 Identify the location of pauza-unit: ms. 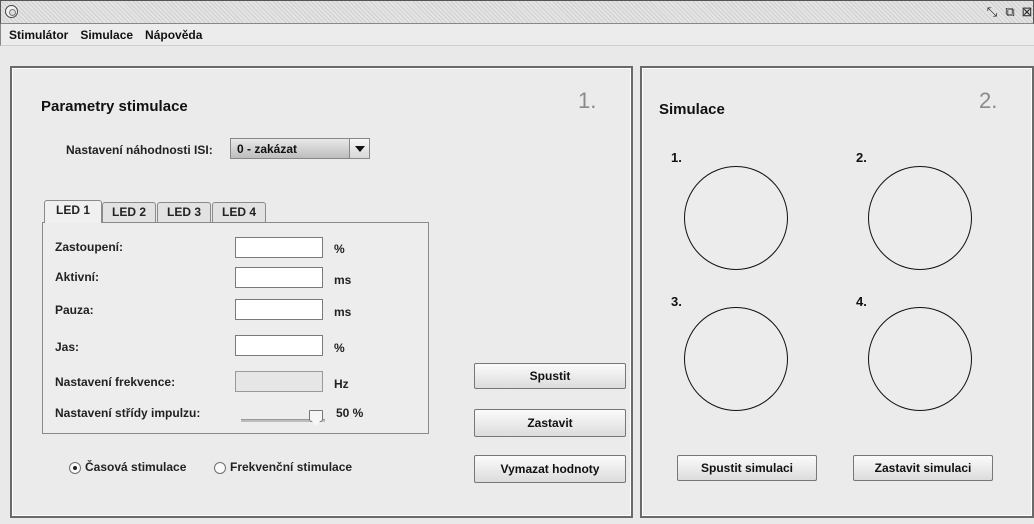
(343, 312).